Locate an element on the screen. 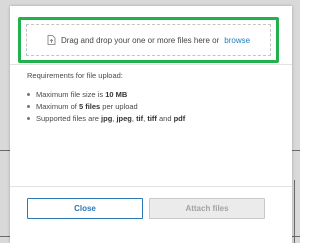  file-type-jpeg: jpeg is located at coordinates (124, 118).